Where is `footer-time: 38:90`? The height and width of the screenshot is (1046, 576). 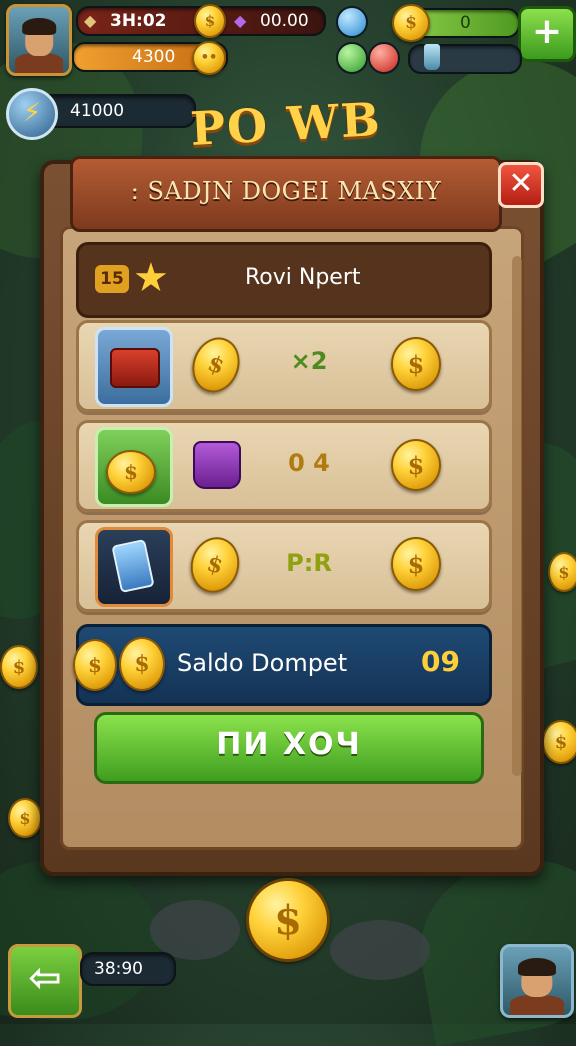
footer-time: 38:90 is located at coordinates (118, 969).